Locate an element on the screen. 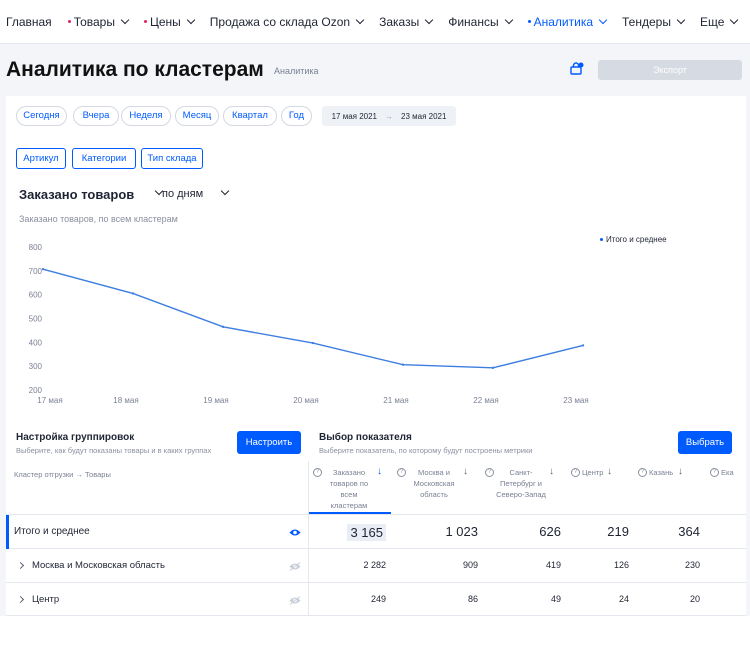 This screenshot has height=645, width=750. nav-item-5: Финансы is located at coordinates (480, 22).